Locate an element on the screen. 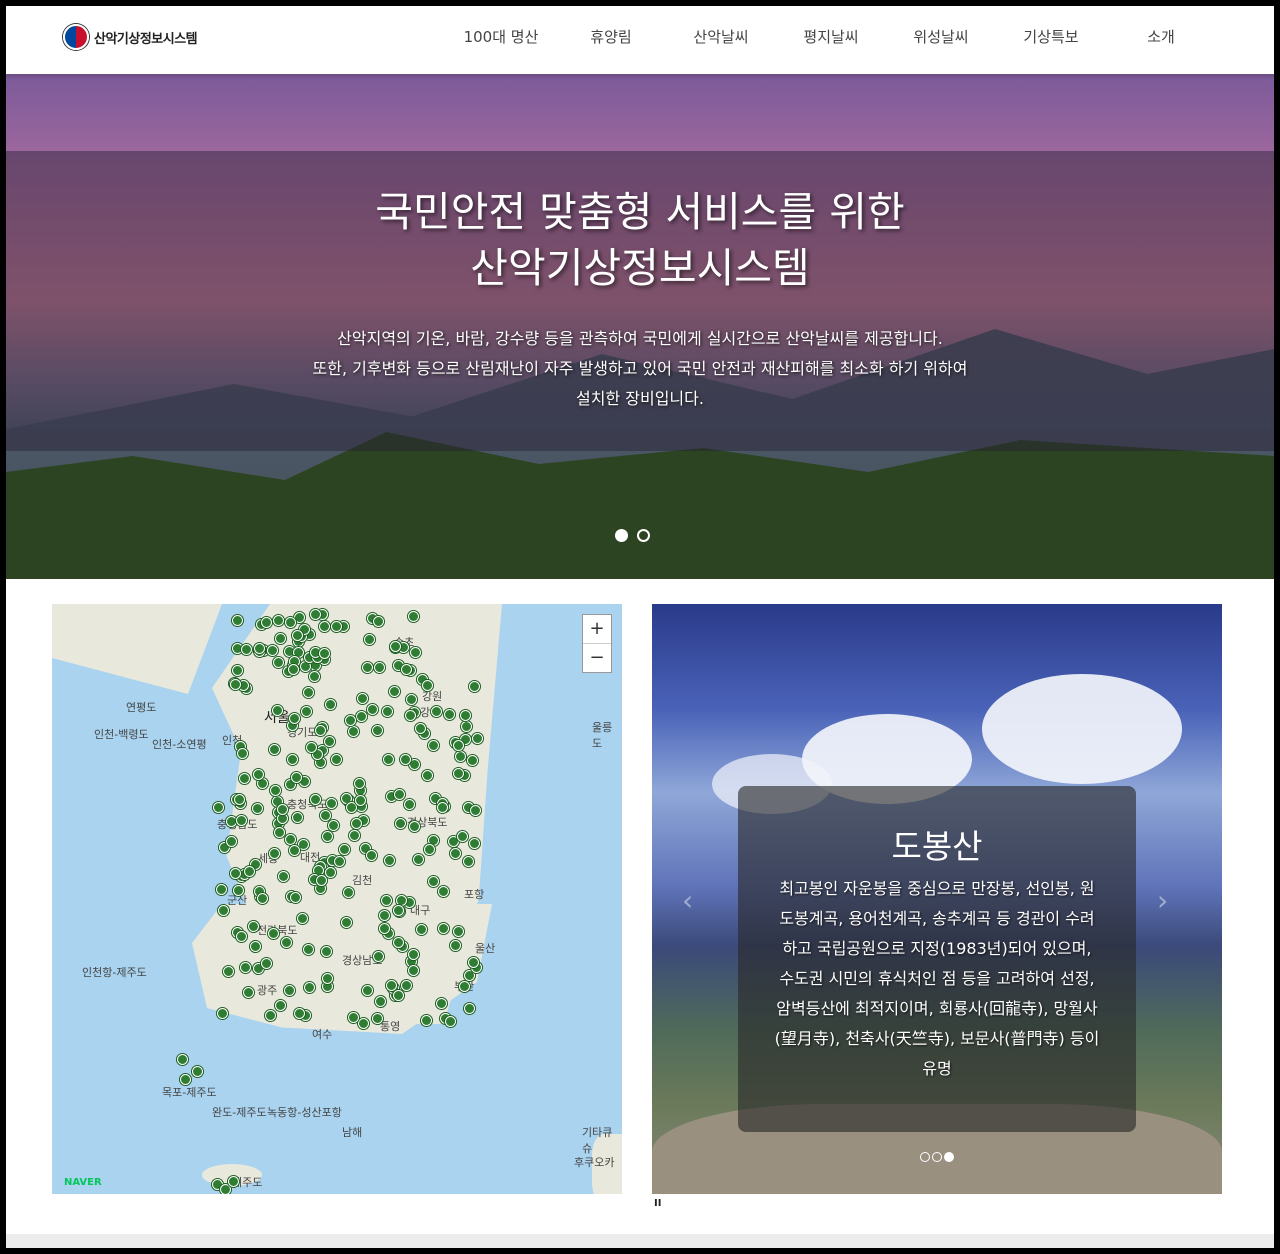  nav-weather-warning: 기상특보 is located at coordinates (1051, 36).